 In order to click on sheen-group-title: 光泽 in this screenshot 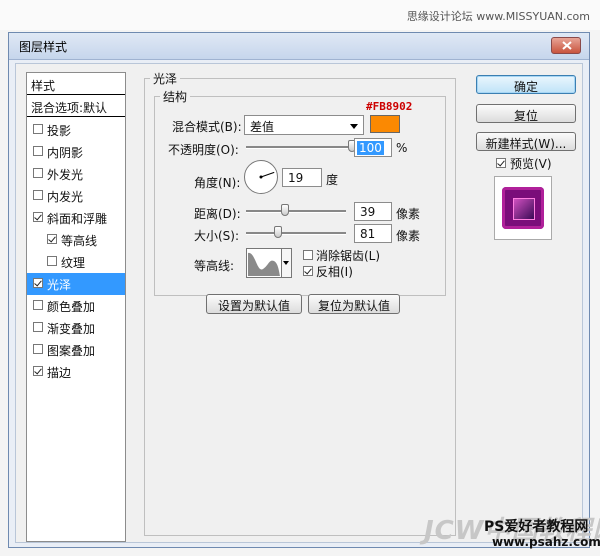, I will do `click(165, 78)`.